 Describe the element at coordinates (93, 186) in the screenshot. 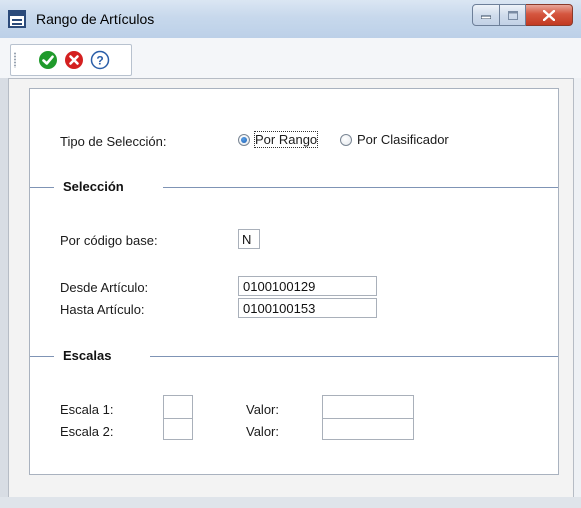

I see `seleccion-group-title: Selección` at that location.